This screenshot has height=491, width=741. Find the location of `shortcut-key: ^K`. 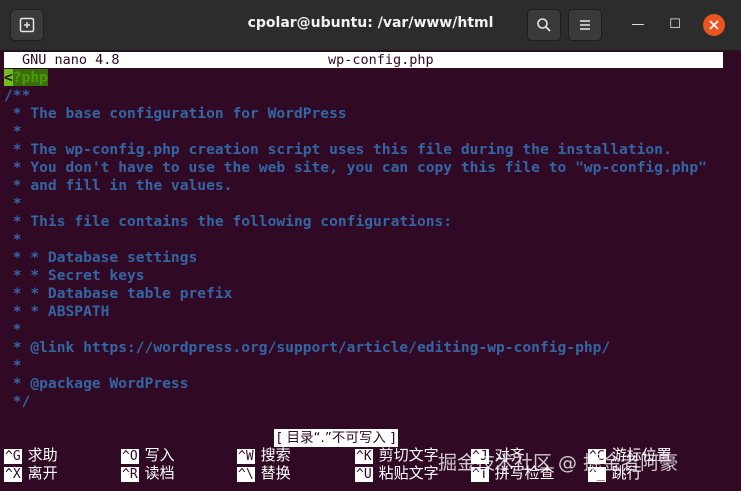

shortcut-key: ^K is located at coordinates (364, 456).